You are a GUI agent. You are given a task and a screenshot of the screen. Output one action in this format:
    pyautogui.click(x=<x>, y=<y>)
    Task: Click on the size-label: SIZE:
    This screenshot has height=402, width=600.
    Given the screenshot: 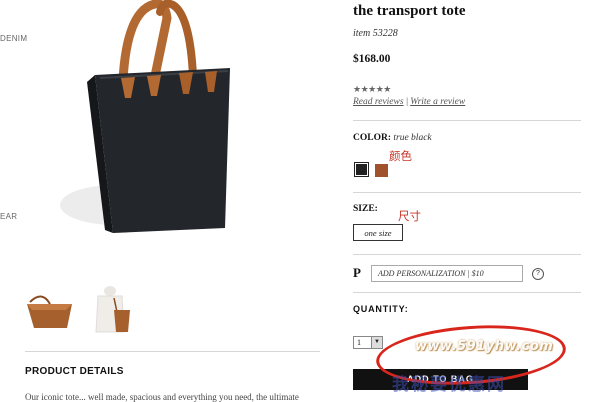 What is the action you would take?
    pyautogui.click(x=365, y=209)
    